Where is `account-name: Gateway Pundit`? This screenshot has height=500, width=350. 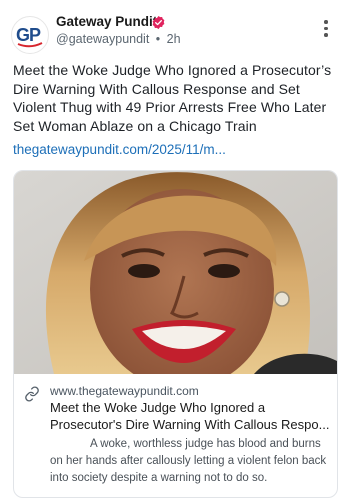 account-name: Gateway Pundit is located at coordinates (106, 21).